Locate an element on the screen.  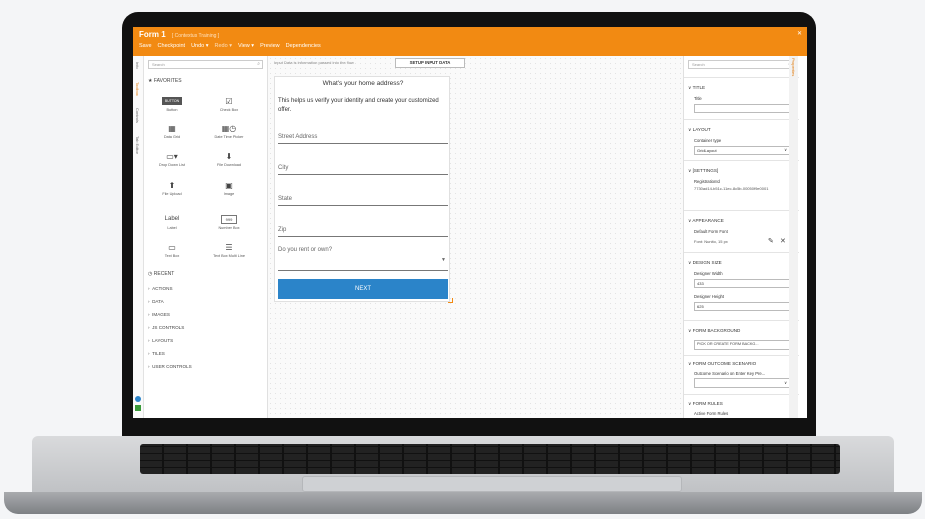
layout-section-header: ∨ LAYOUT is located at coordinates (699, 130).